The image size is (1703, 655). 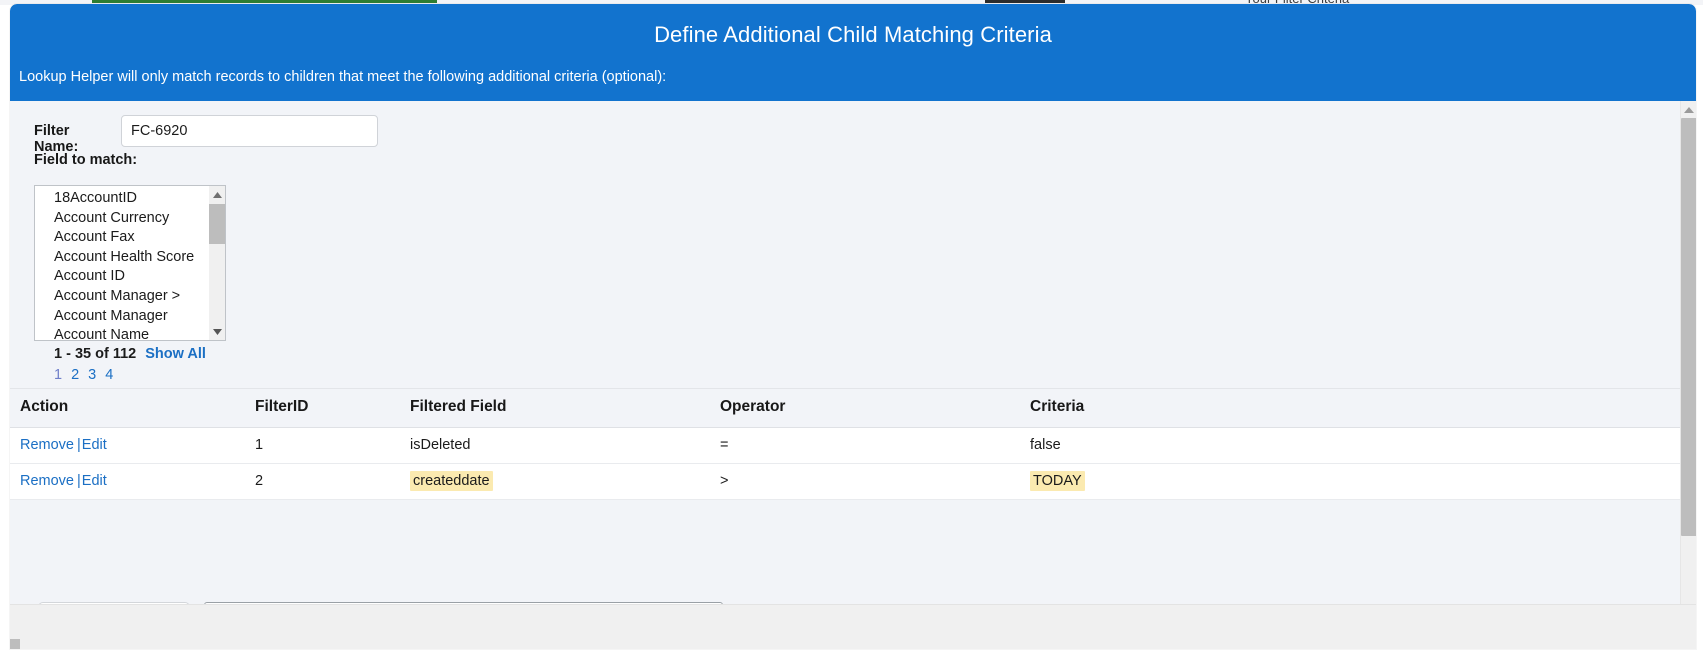 I want to click on pagination-pages: 1234, so click(x=88, y=375).